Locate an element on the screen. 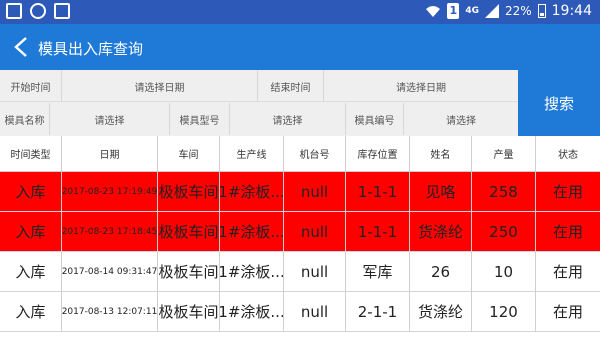  status-bar-notifications is located at coordinates (38, 11).